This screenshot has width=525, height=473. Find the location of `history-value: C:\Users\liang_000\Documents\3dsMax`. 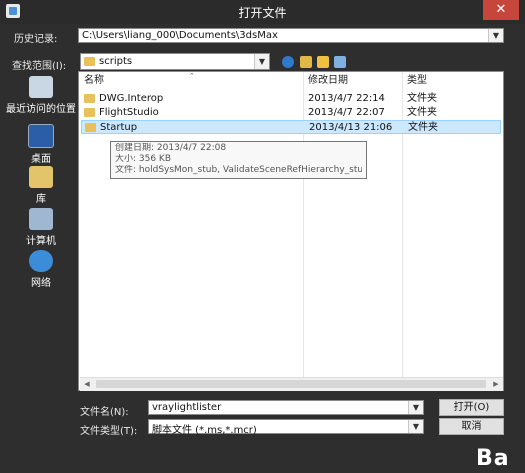

history-value: C:\Users\liang_000\Documents\3dsMax is located at coordinates (180, 35).